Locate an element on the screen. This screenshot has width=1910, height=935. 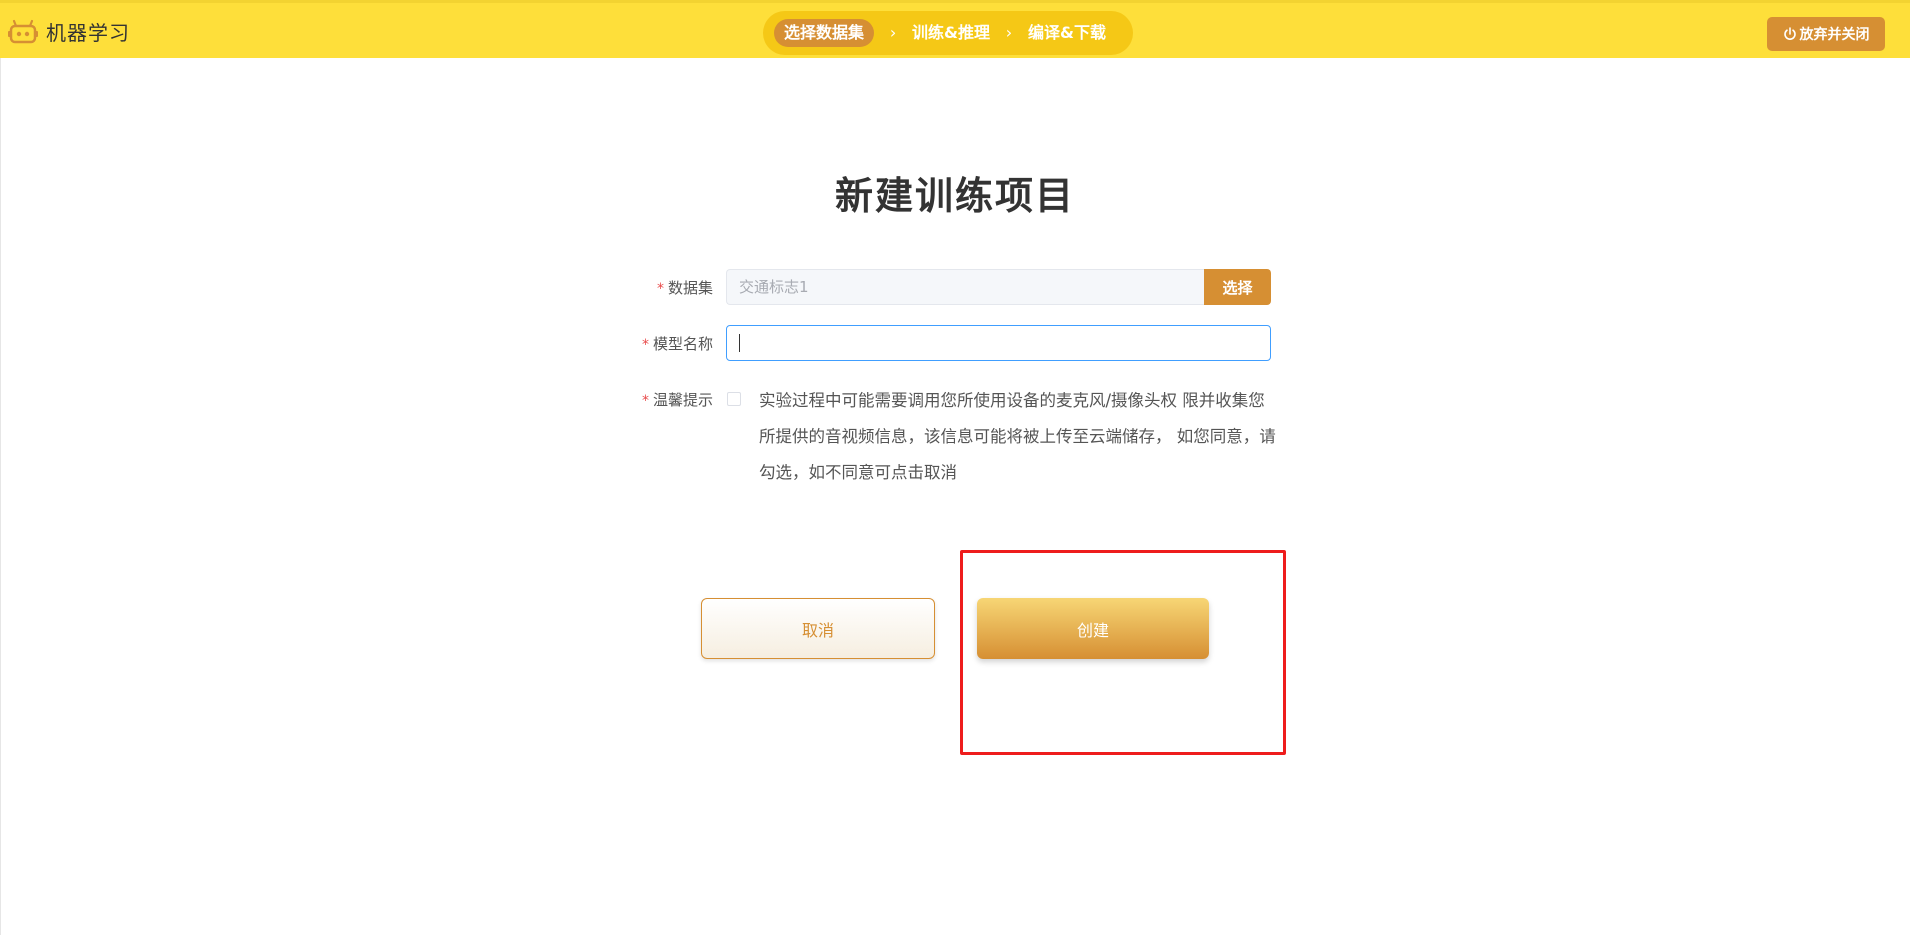
robot-icon is located at coordinates (23, 31).